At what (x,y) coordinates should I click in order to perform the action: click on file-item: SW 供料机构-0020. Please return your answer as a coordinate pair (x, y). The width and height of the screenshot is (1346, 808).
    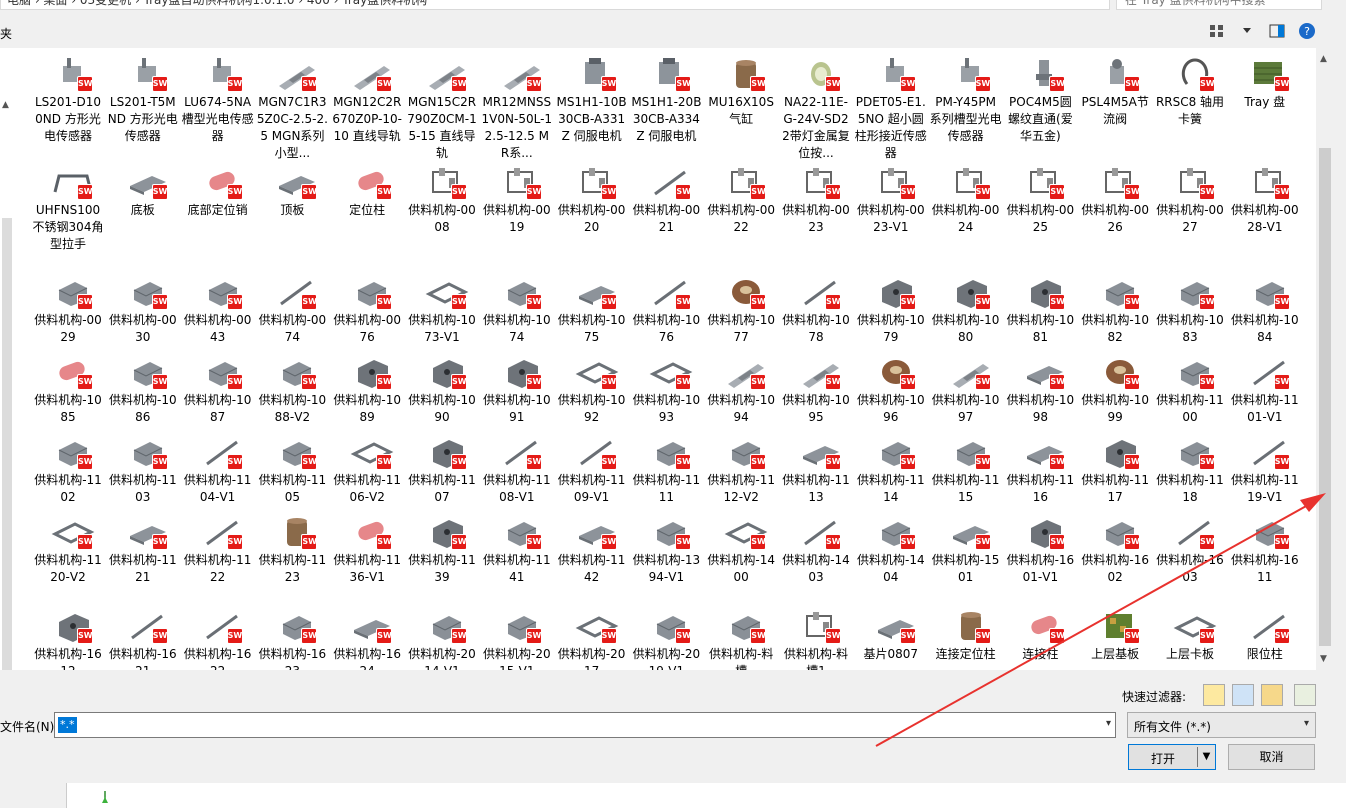
    Looking at the image, I should click on (592, 196).